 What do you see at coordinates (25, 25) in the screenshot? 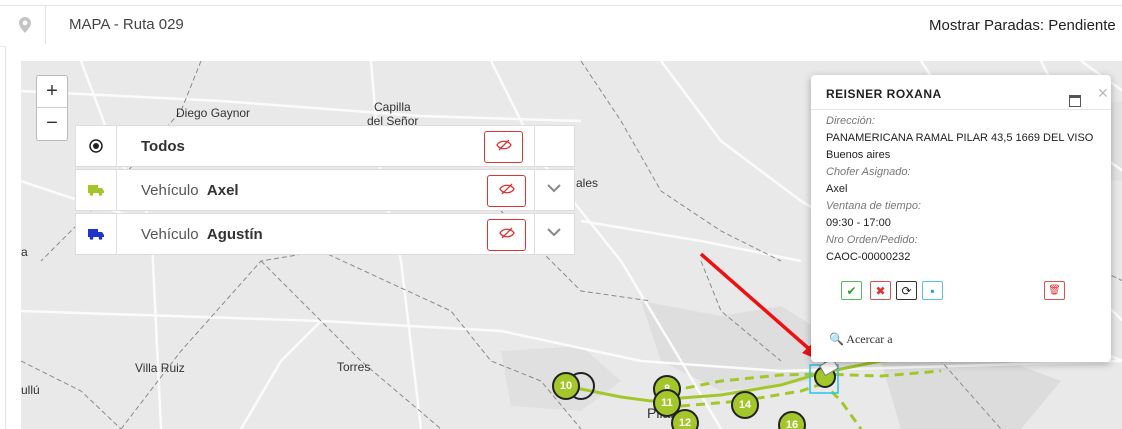
I see `map-pin-icon` at bounding box center [25, 25].